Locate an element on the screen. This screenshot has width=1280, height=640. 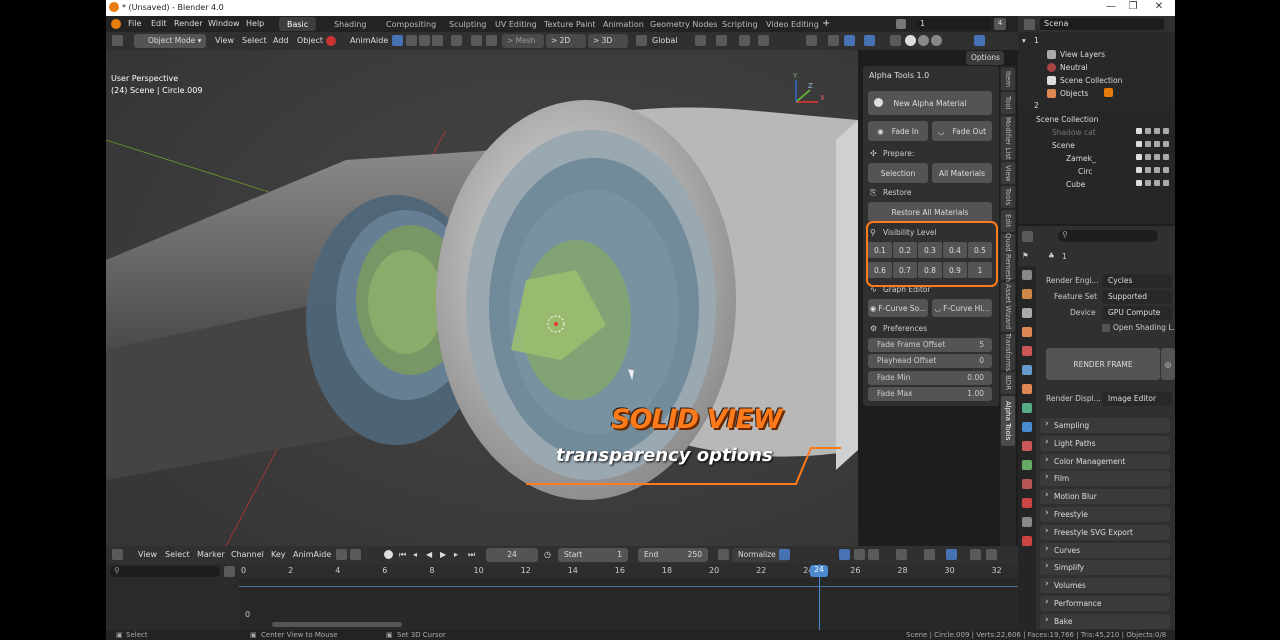
side-tab-alpha-tools: Alpha Tools is located at coordinates (1008, 421).